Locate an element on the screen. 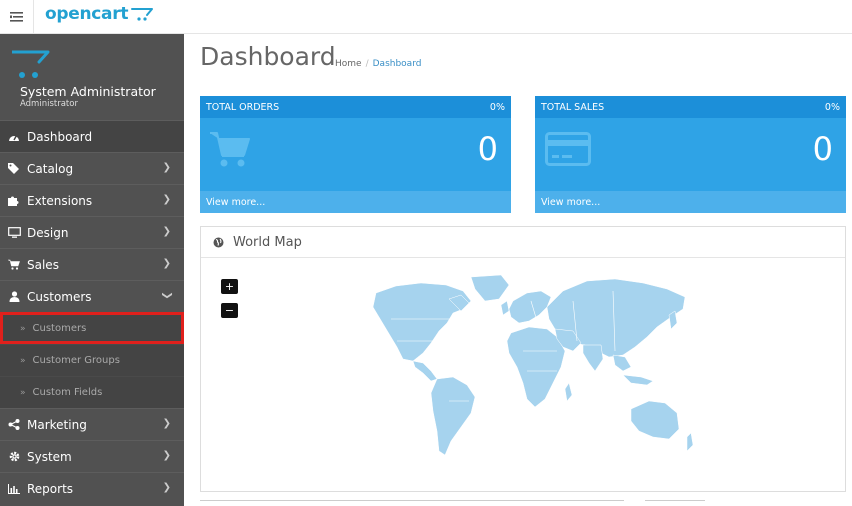 Image resolution: width=852 pixels, height=506 pixels. sidebar-item-catalog: Catalog ❯ is located at coordinates (92, 168).